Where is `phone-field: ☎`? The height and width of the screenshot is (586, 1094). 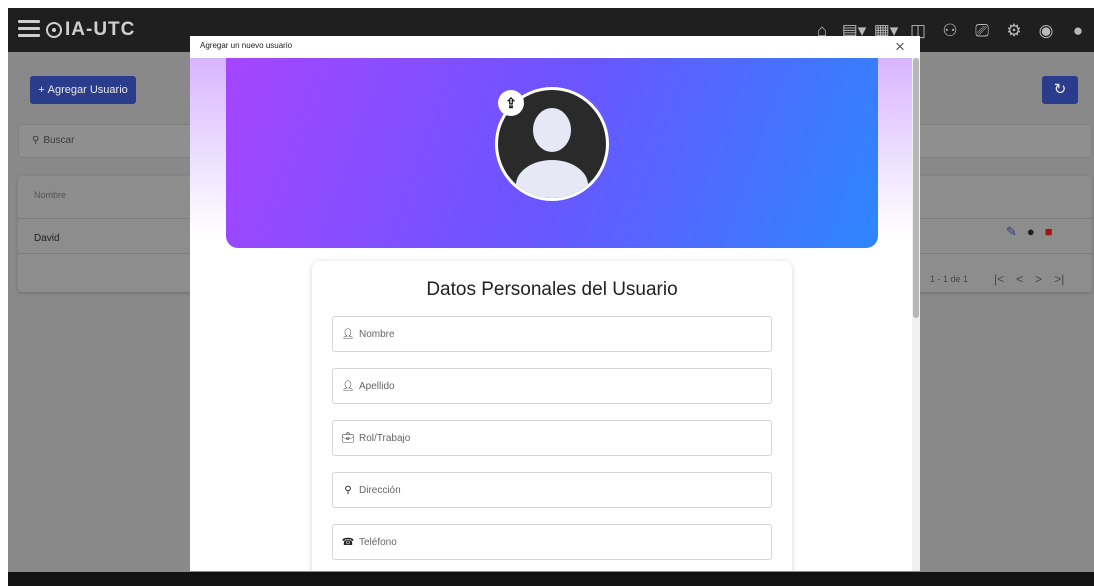
phone-field: ☎ is located at coordinates (552, 542).